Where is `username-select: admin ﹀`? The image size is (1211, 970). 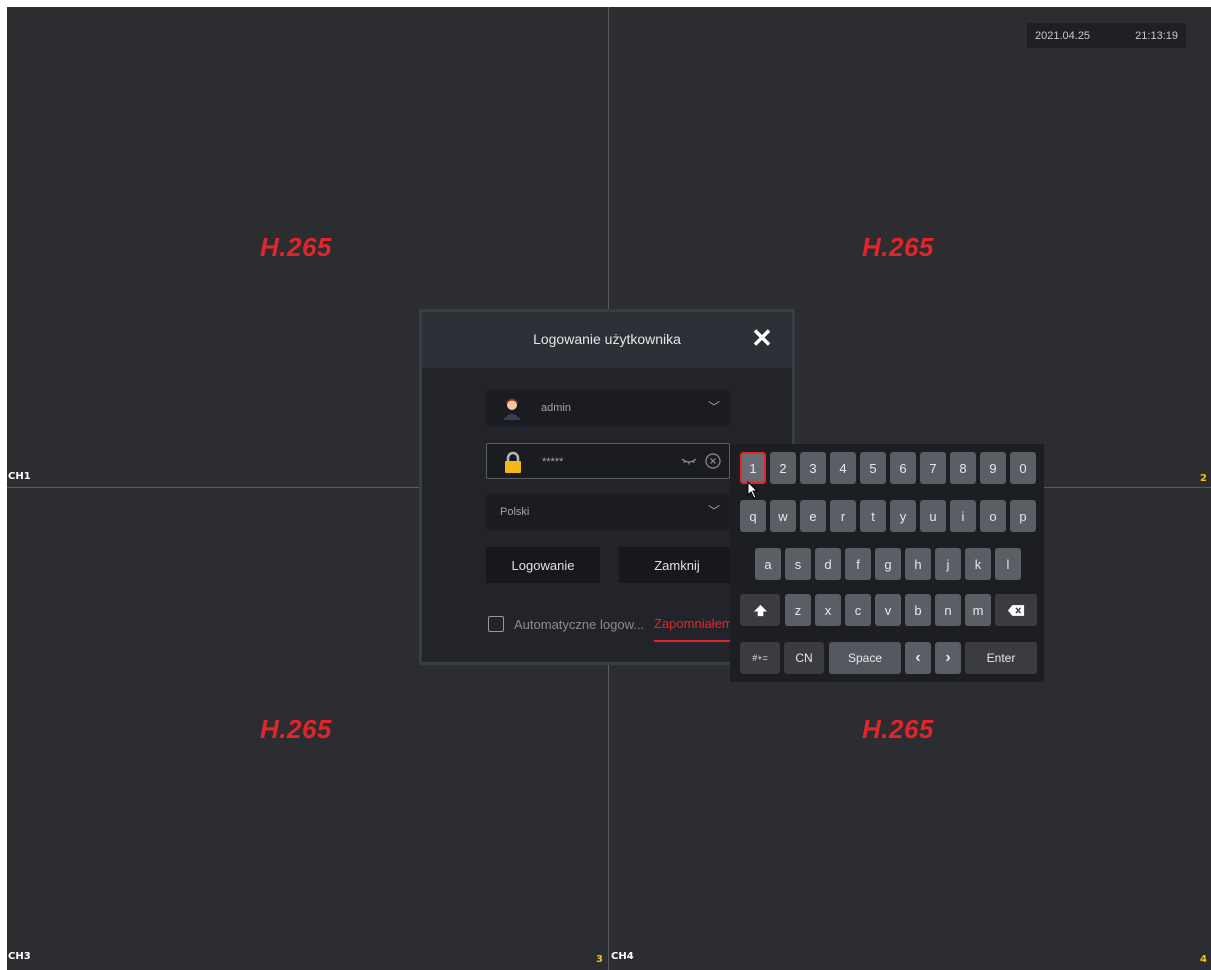
username-select: admin ﹀ is located at coordinates (608, 408).